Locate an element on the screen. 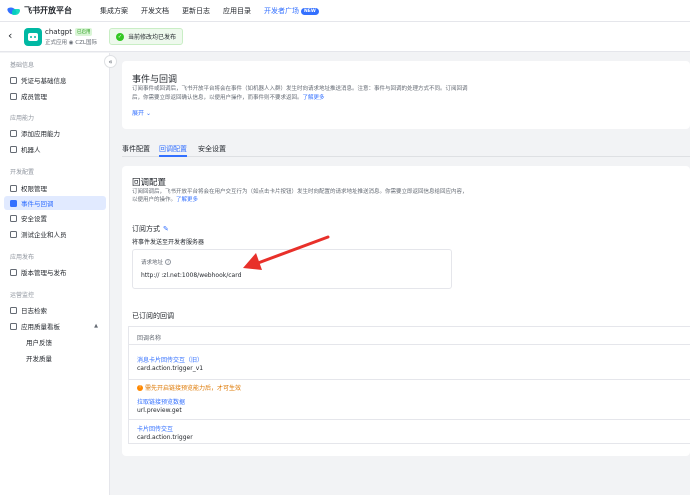 This screenshot has height=495, width=690. callback-name-card-action: 卡片回传交互 is located at coordinates (155, 428).